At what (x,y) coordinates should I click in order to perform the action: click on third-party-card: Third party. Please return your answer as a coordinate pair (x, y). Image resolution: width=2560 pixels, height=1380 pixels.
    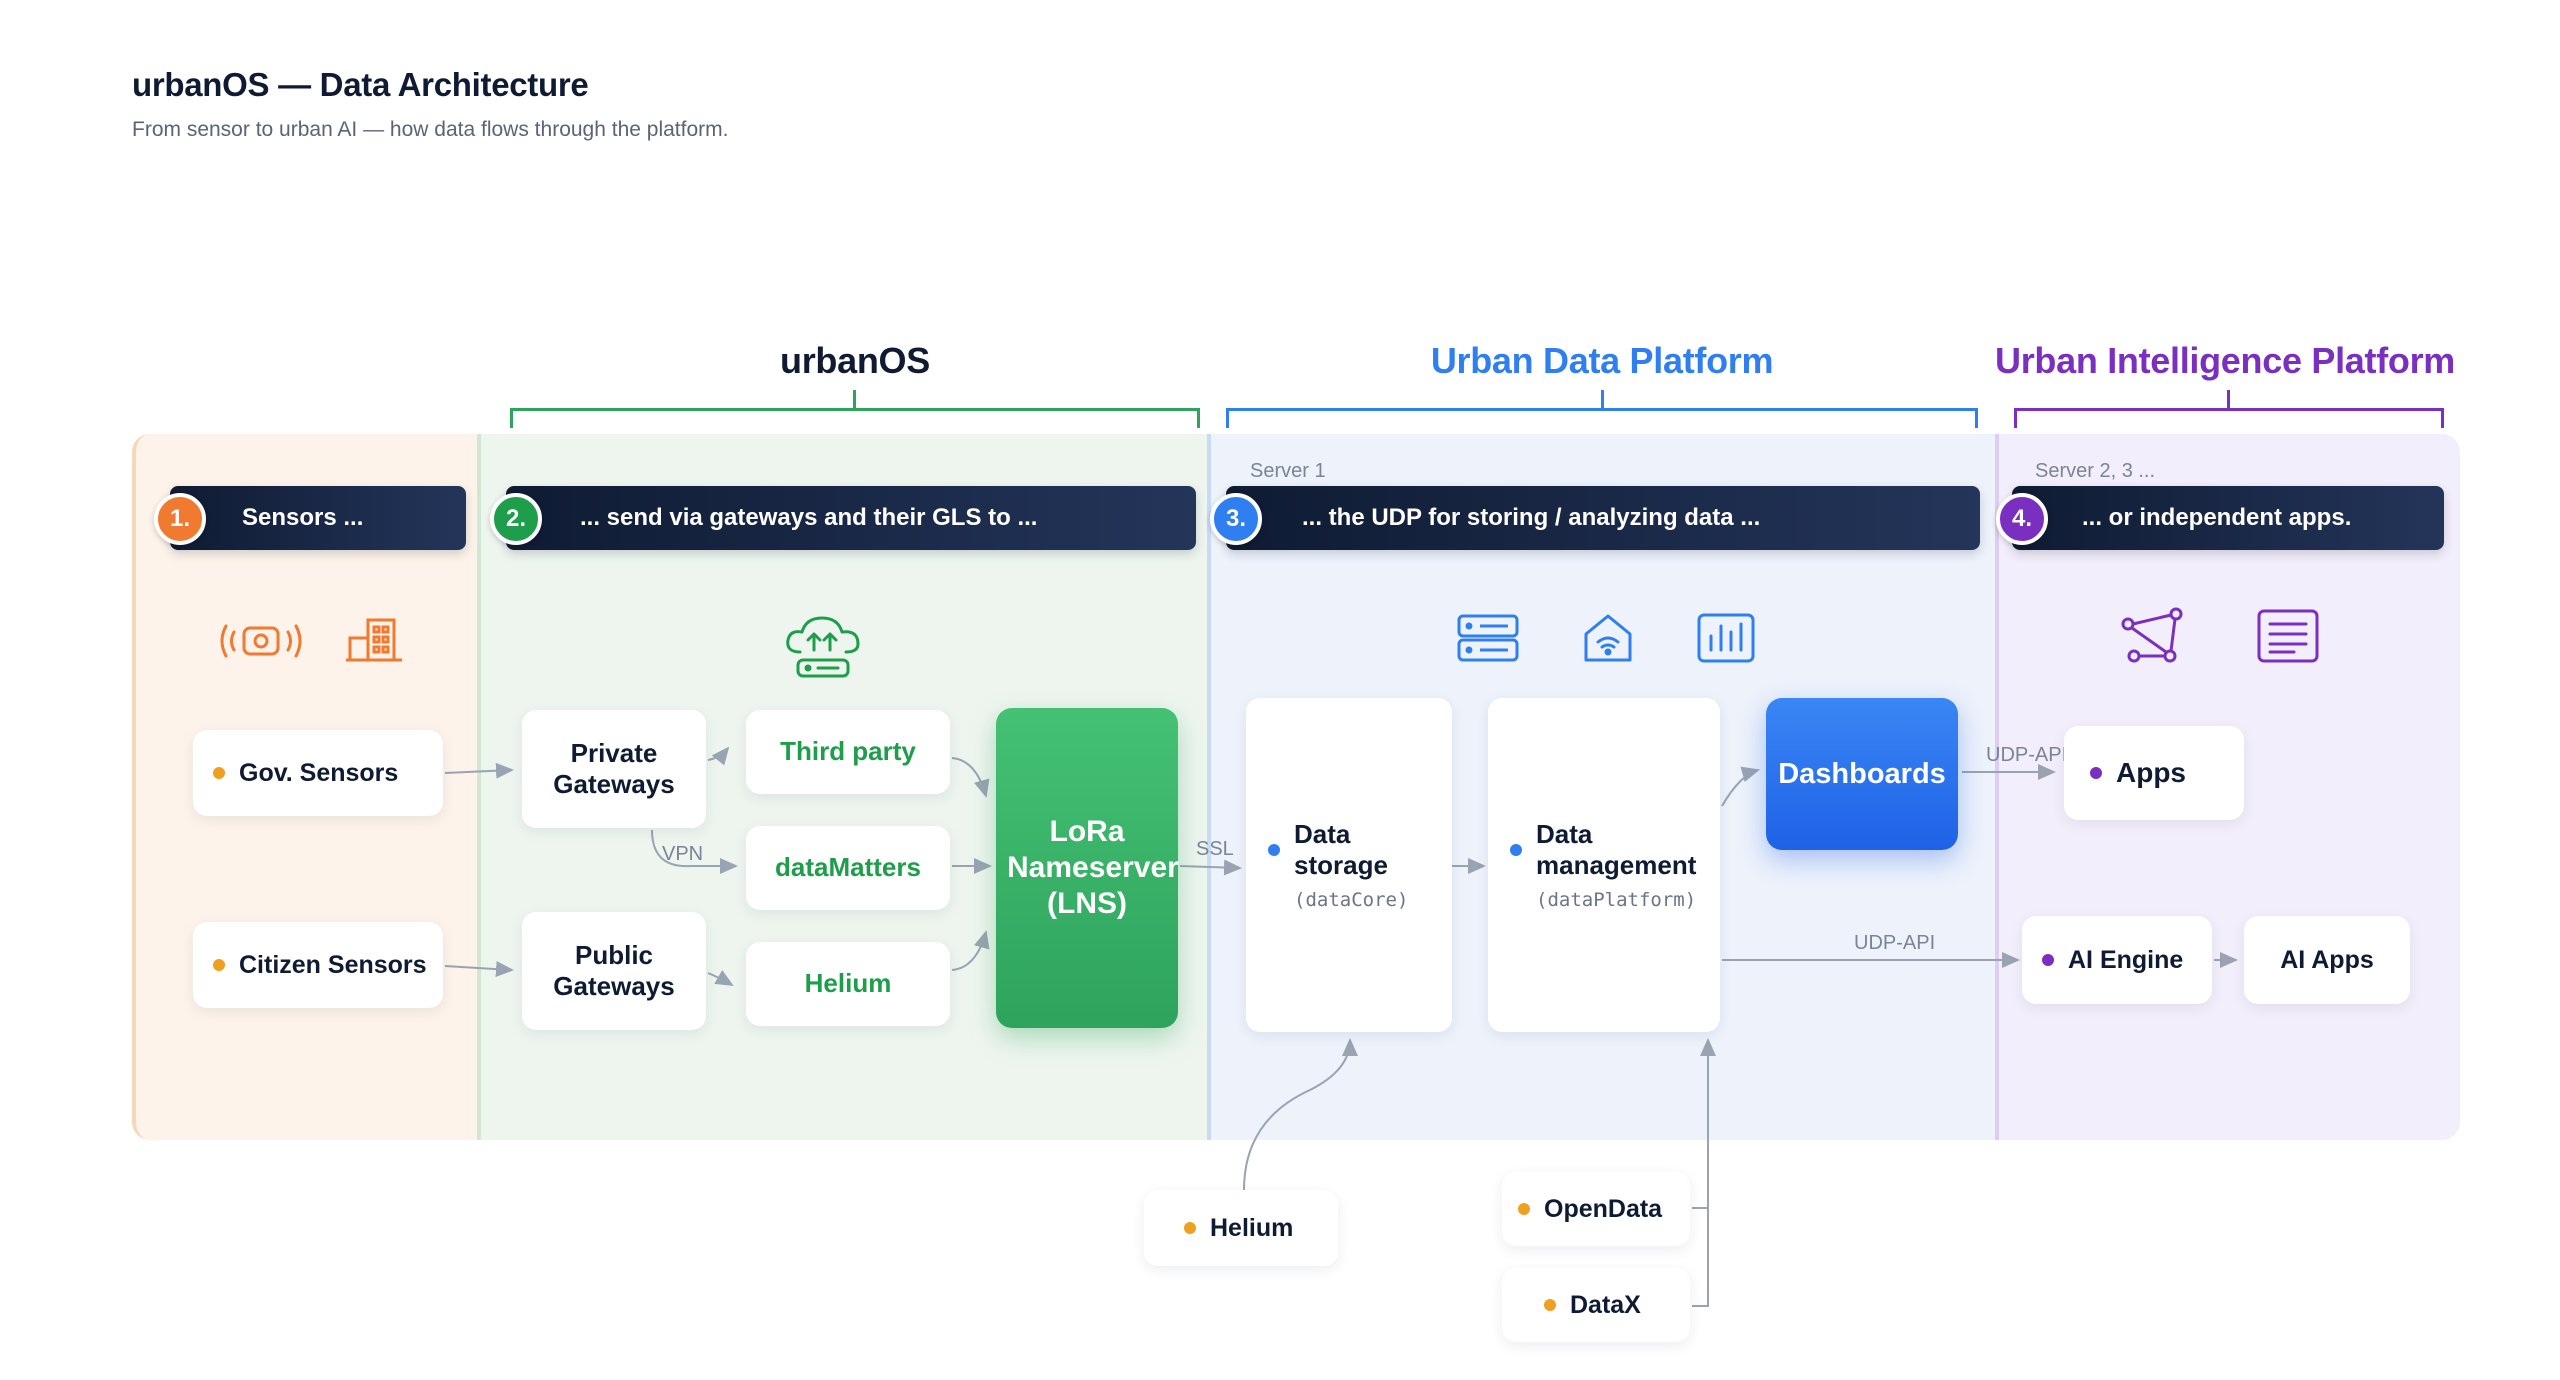
    Looking at the image, I should click on (848, 752).